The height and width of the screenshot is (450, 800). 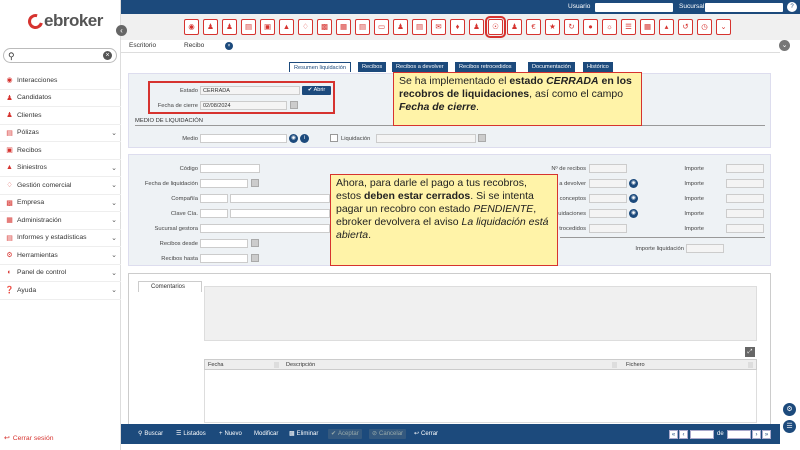 I want to click on logout-link: ↩ Cerrar sesión, so click(x=29, y=438).